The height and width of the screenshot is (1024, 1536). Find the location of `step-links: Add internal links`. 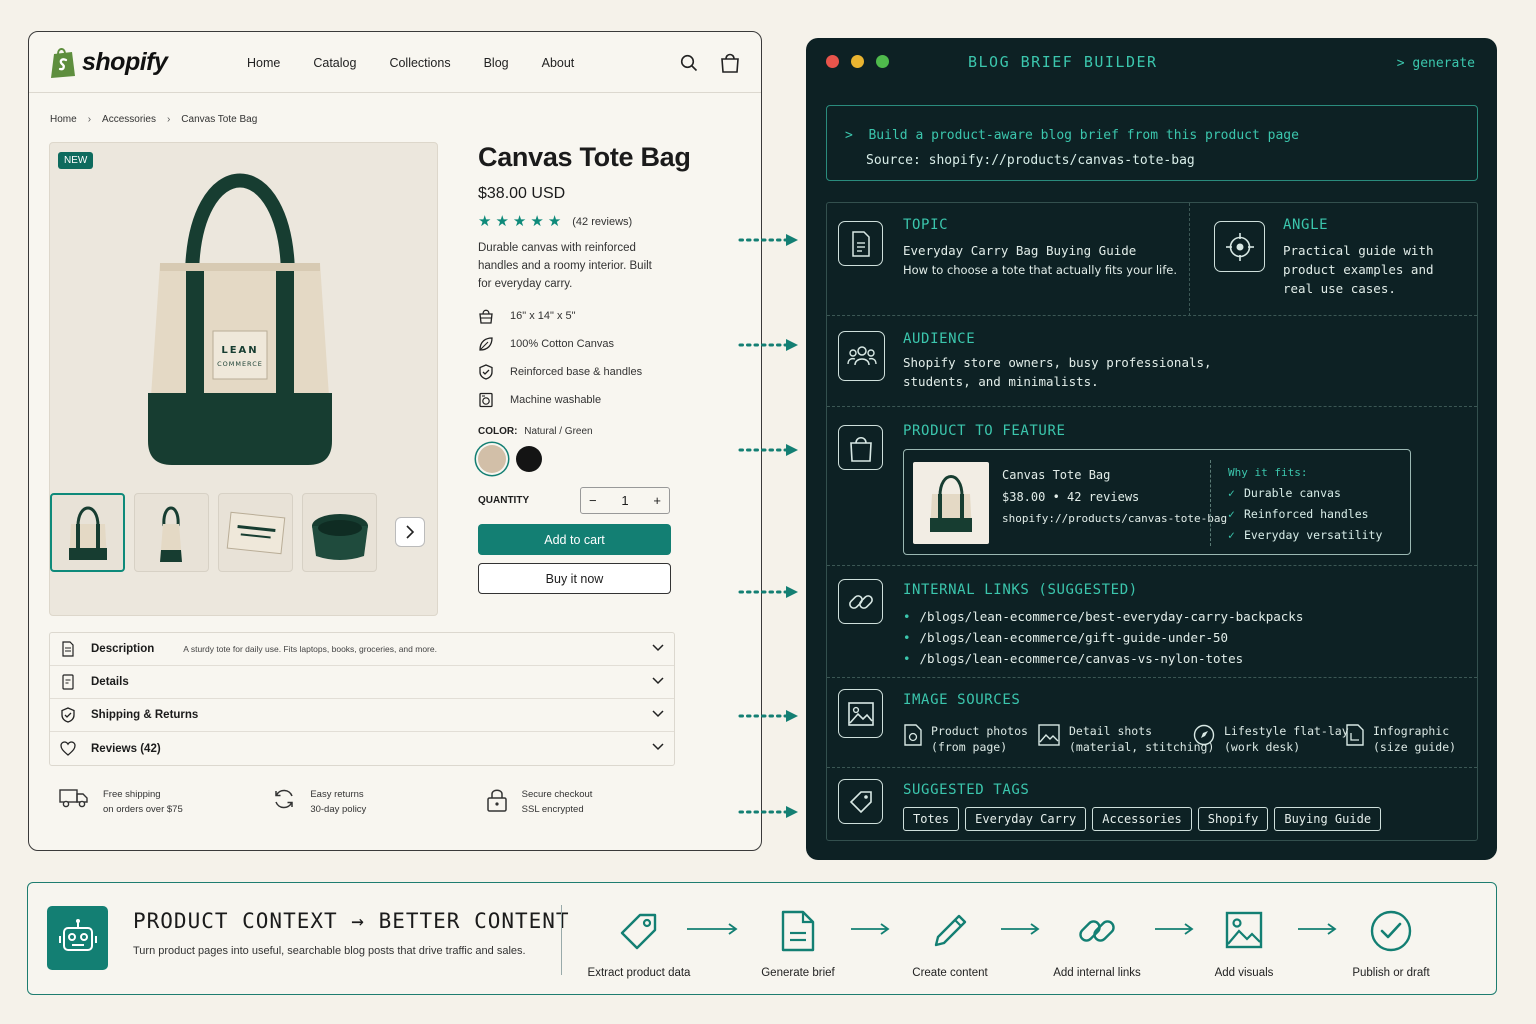

step-links: Add internal links is located at coordinates (1097, 944).